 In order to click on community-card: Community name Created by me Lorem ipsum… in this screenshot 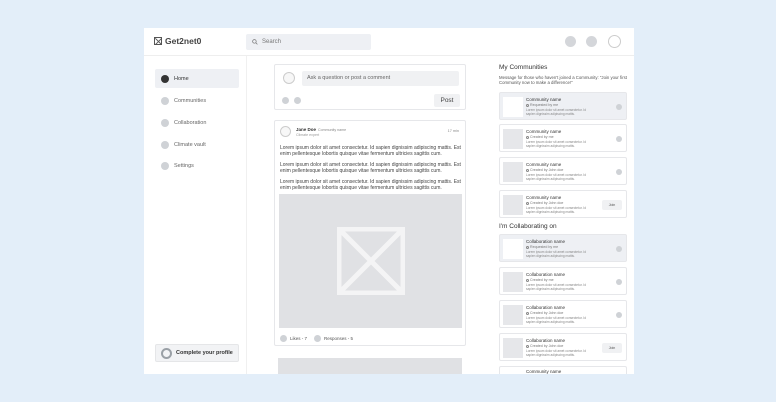, I will do `click(563, 138)`.